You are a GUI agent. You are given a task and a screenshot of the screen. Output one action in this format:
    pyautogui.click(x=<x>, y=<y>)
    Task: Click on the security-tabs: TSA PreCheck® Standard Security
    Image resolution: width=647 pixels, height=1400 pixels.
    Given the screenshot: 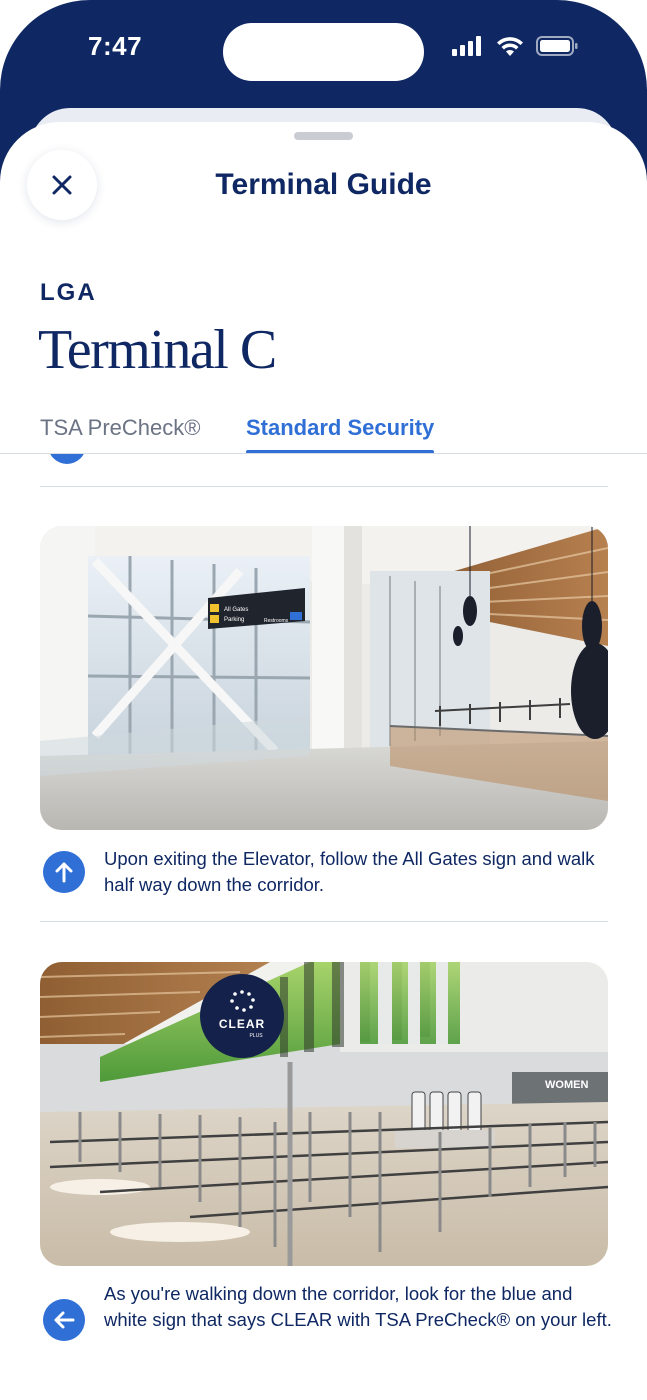 What is the action you would take?
    pyautogui.click(x=323, y=433)
    